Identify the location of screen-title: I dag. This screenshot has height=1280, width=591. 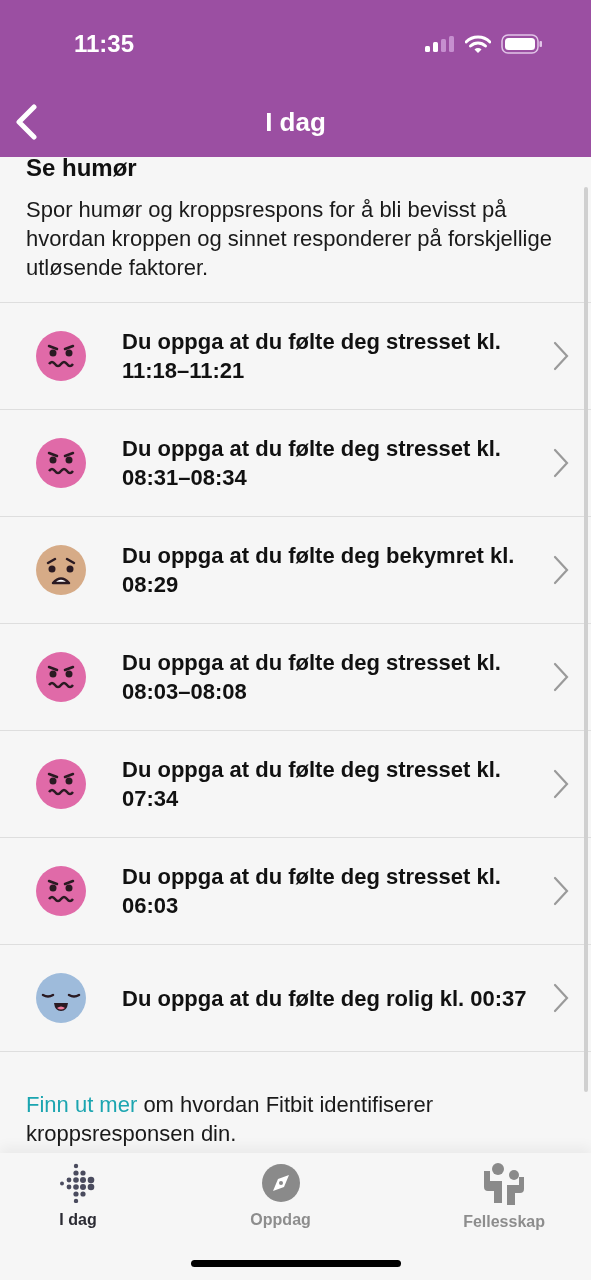
(295, 122).